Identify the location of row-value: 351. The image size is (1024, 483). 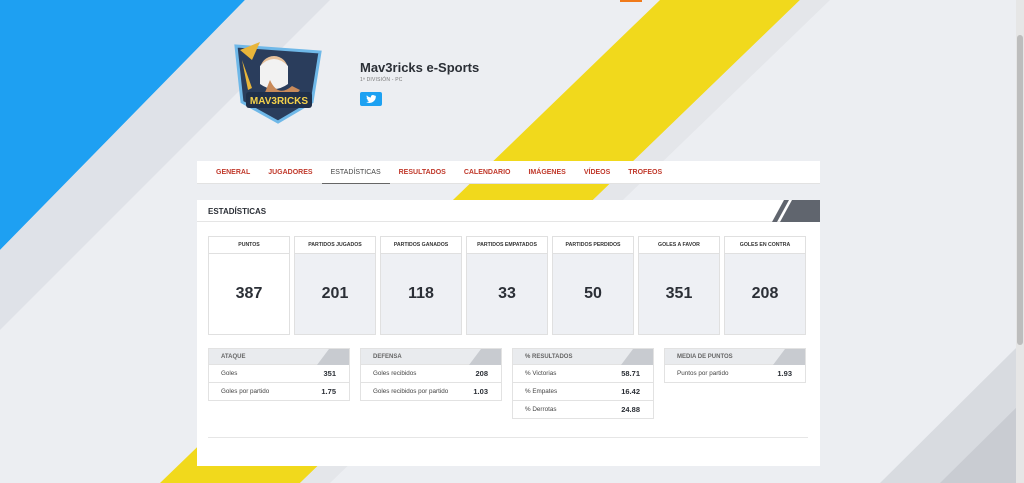
(329, 373).